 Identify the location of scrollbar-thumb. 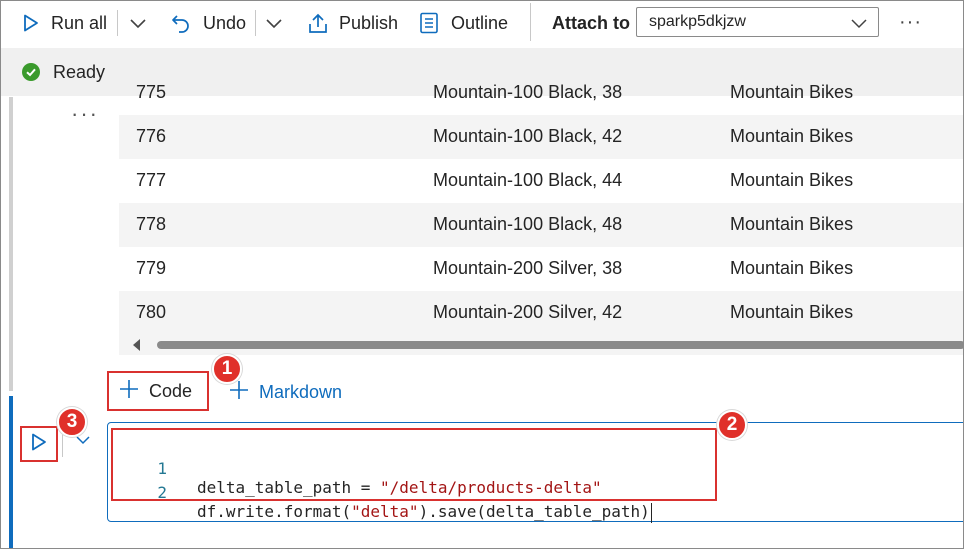
(560, 345).